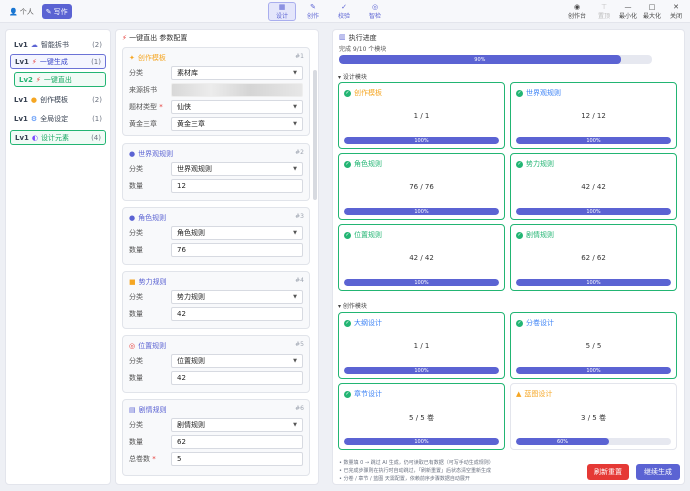  What do you see at coordinates (299, 280) in the screenshot?
I see `card-number: #4` at bounding box center [299, 280].